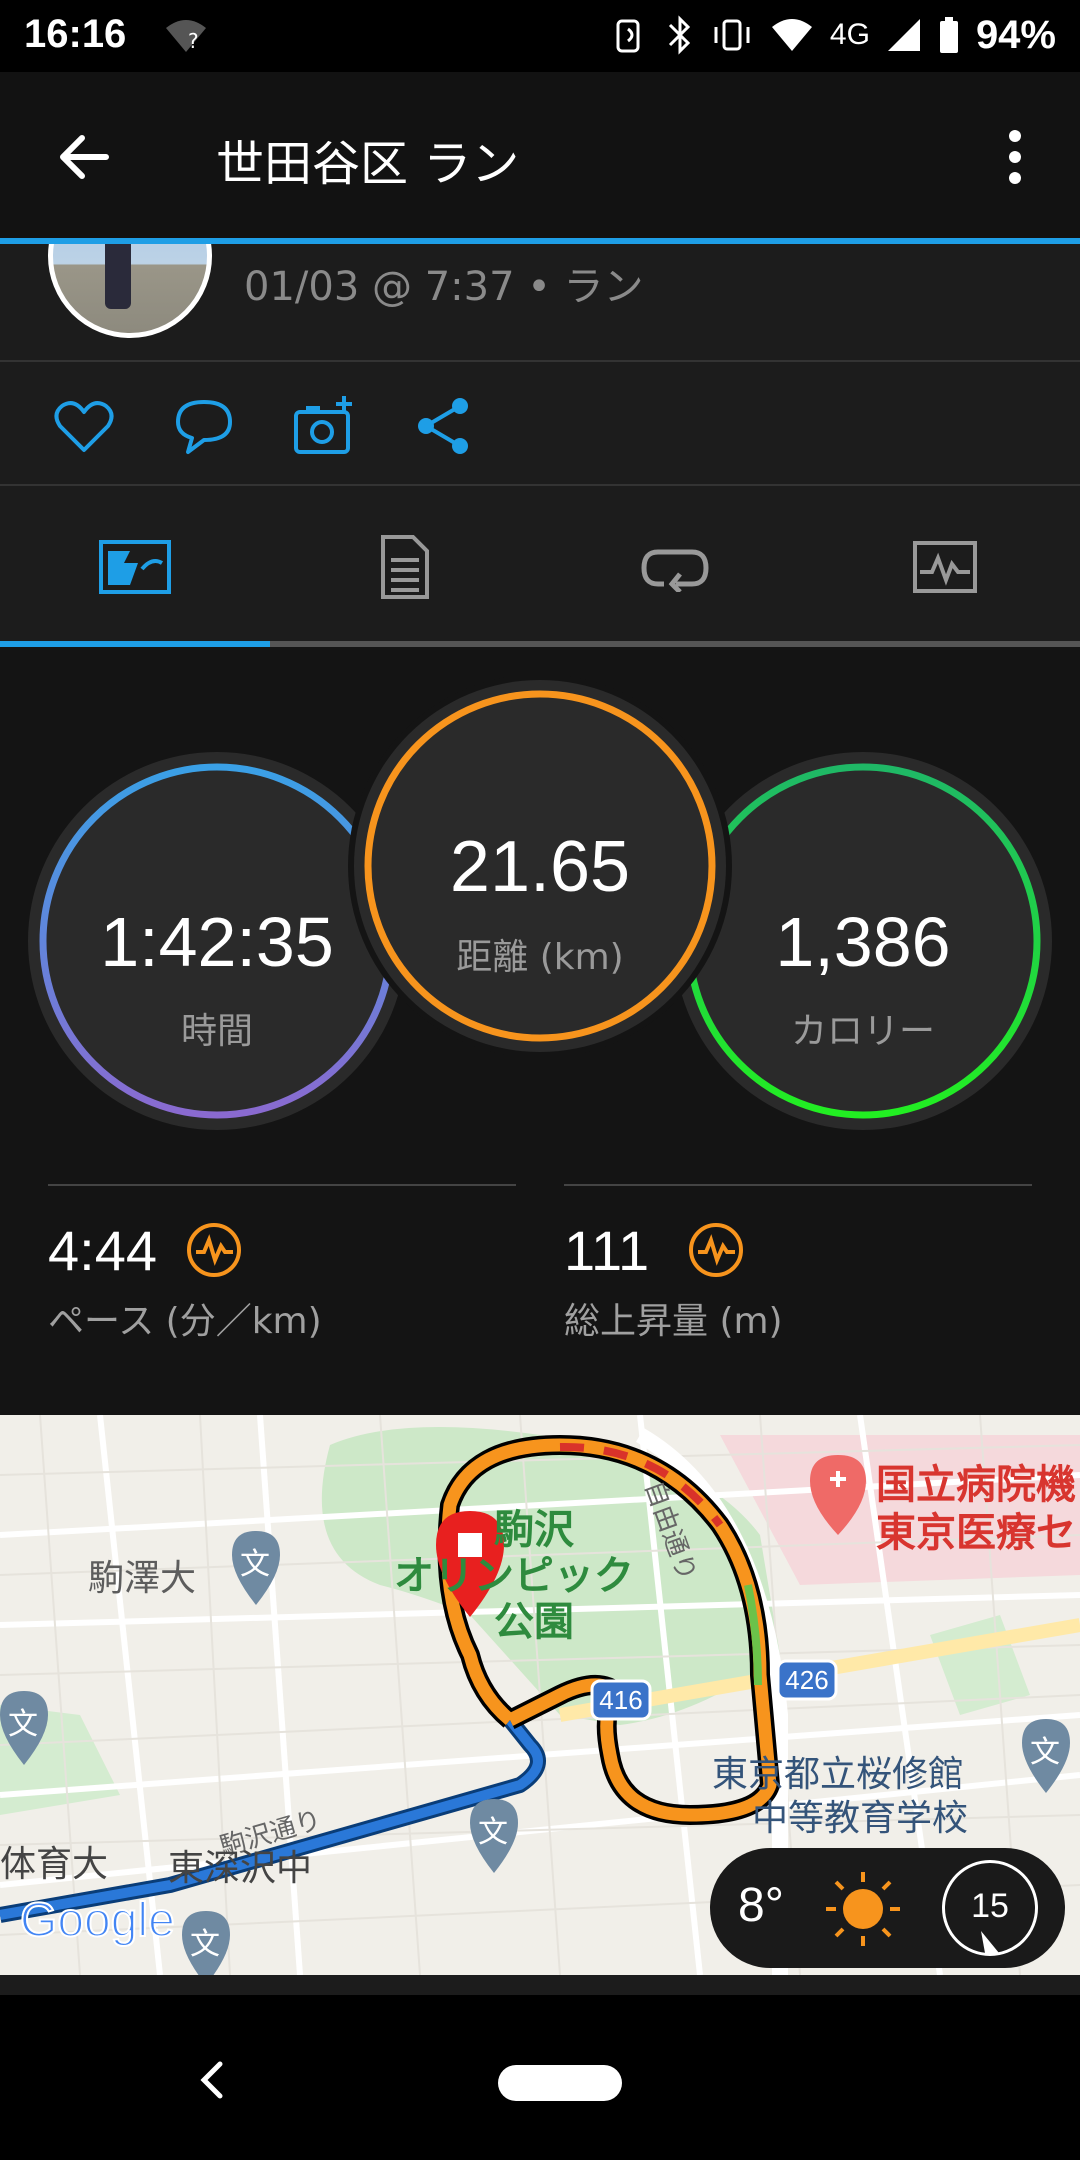 This screenshot has width=1080, height=2160. I want to click on system-nav-bar, so click(540, 2077).